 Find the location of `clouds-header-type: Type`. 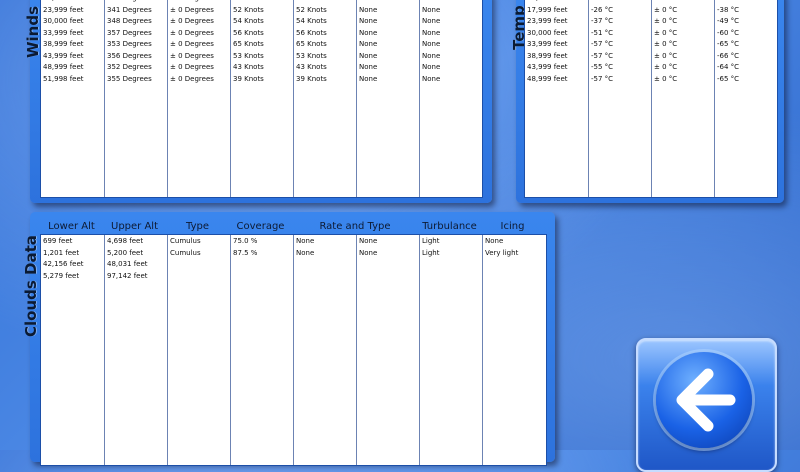

clouds-header-type: Type is located at coordinates (197, 226).